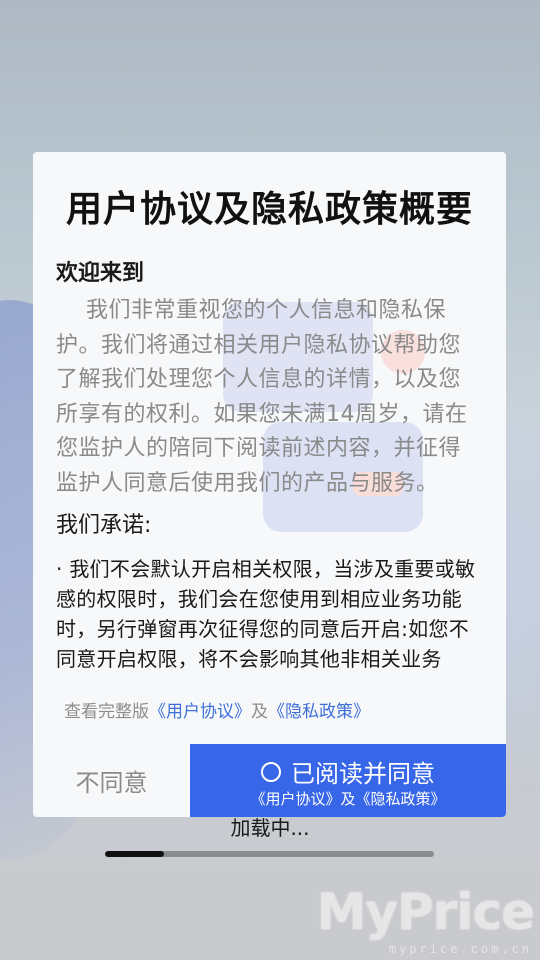 Image resolution: width=540 pixels, height=960 pixels. What do you see at coordinates (460, 949) in the screenshot?
I see `brand-watermark-url: myprice.com.cn` at bounding box center [460, 949].